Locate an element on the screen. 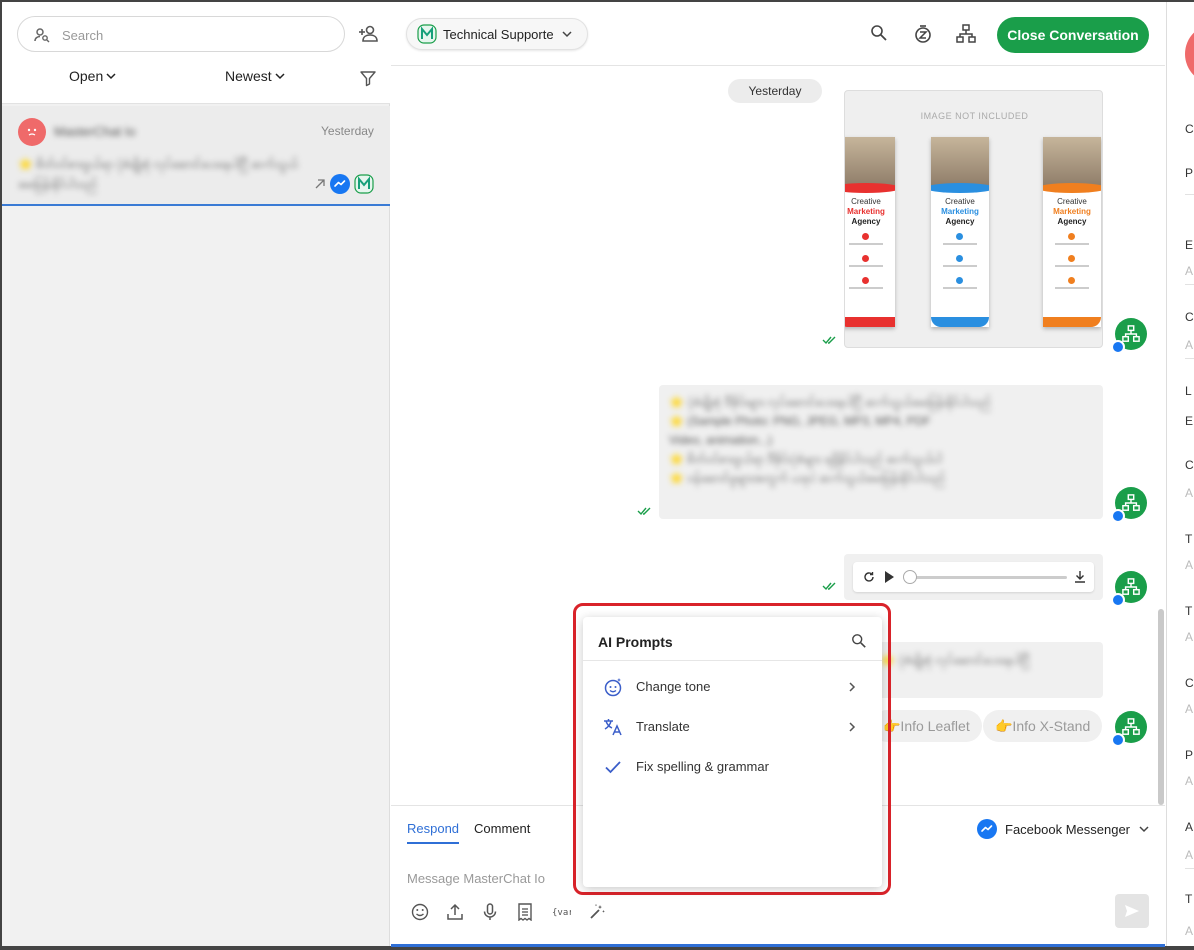 The width and height of the screenshot is (1194, 950). check-icon is located at coordinates (613, 767).